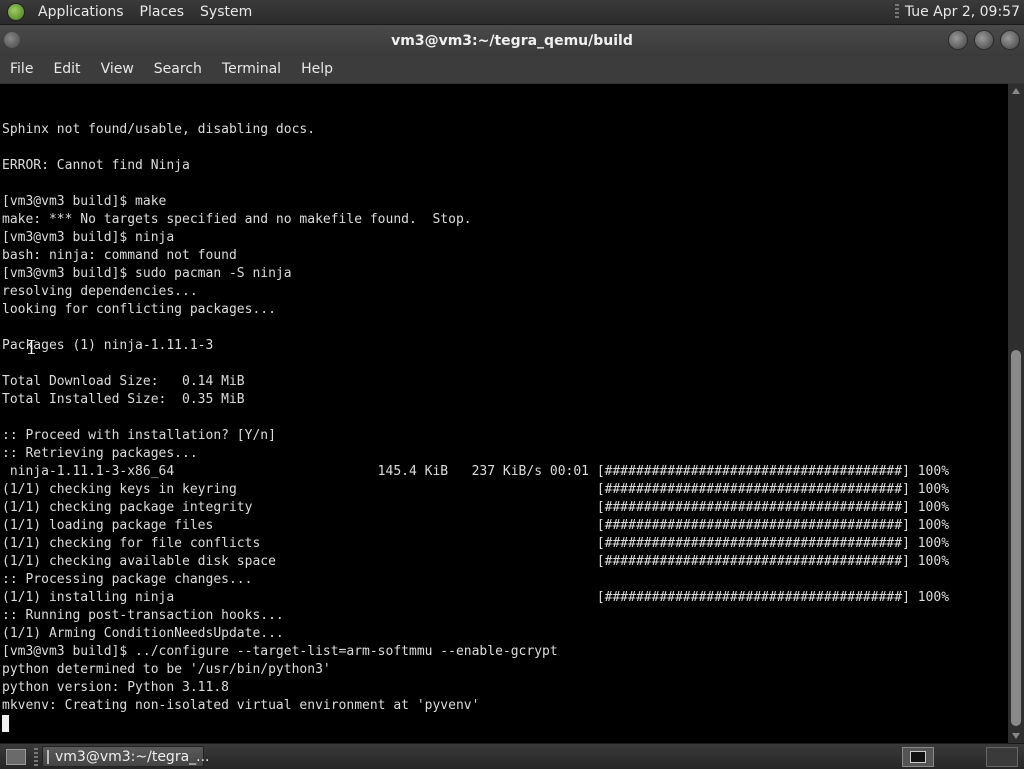 The image size is (1024, 769). What do you see at coordinates (88, 237) in the screenshot?
I see `terminal-line: [vm3@vm3 build]$ ninja` at bounding box center [88, 237].